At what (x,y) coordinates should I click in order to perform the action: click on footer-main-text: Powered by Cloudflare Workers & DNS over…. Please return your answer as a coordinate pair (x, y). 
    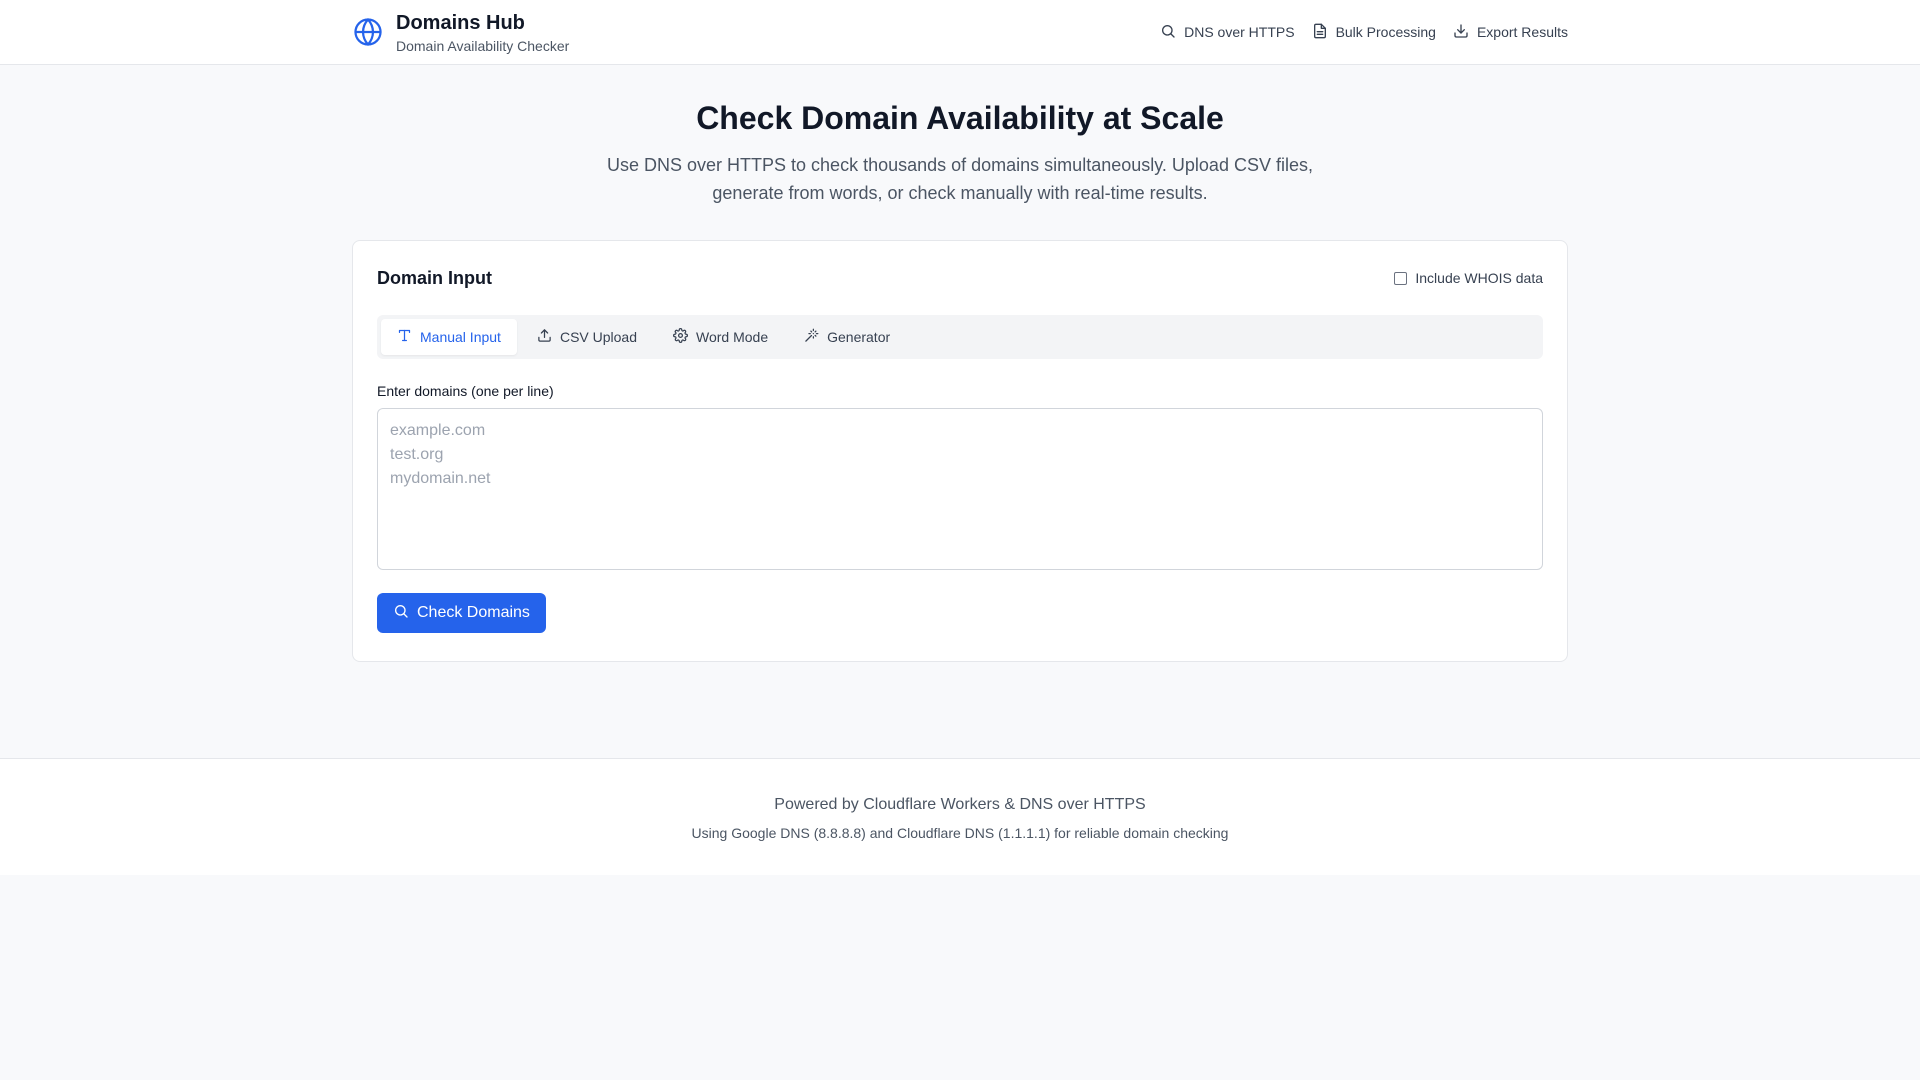
    Looking at the image, I should click on (960, 804).